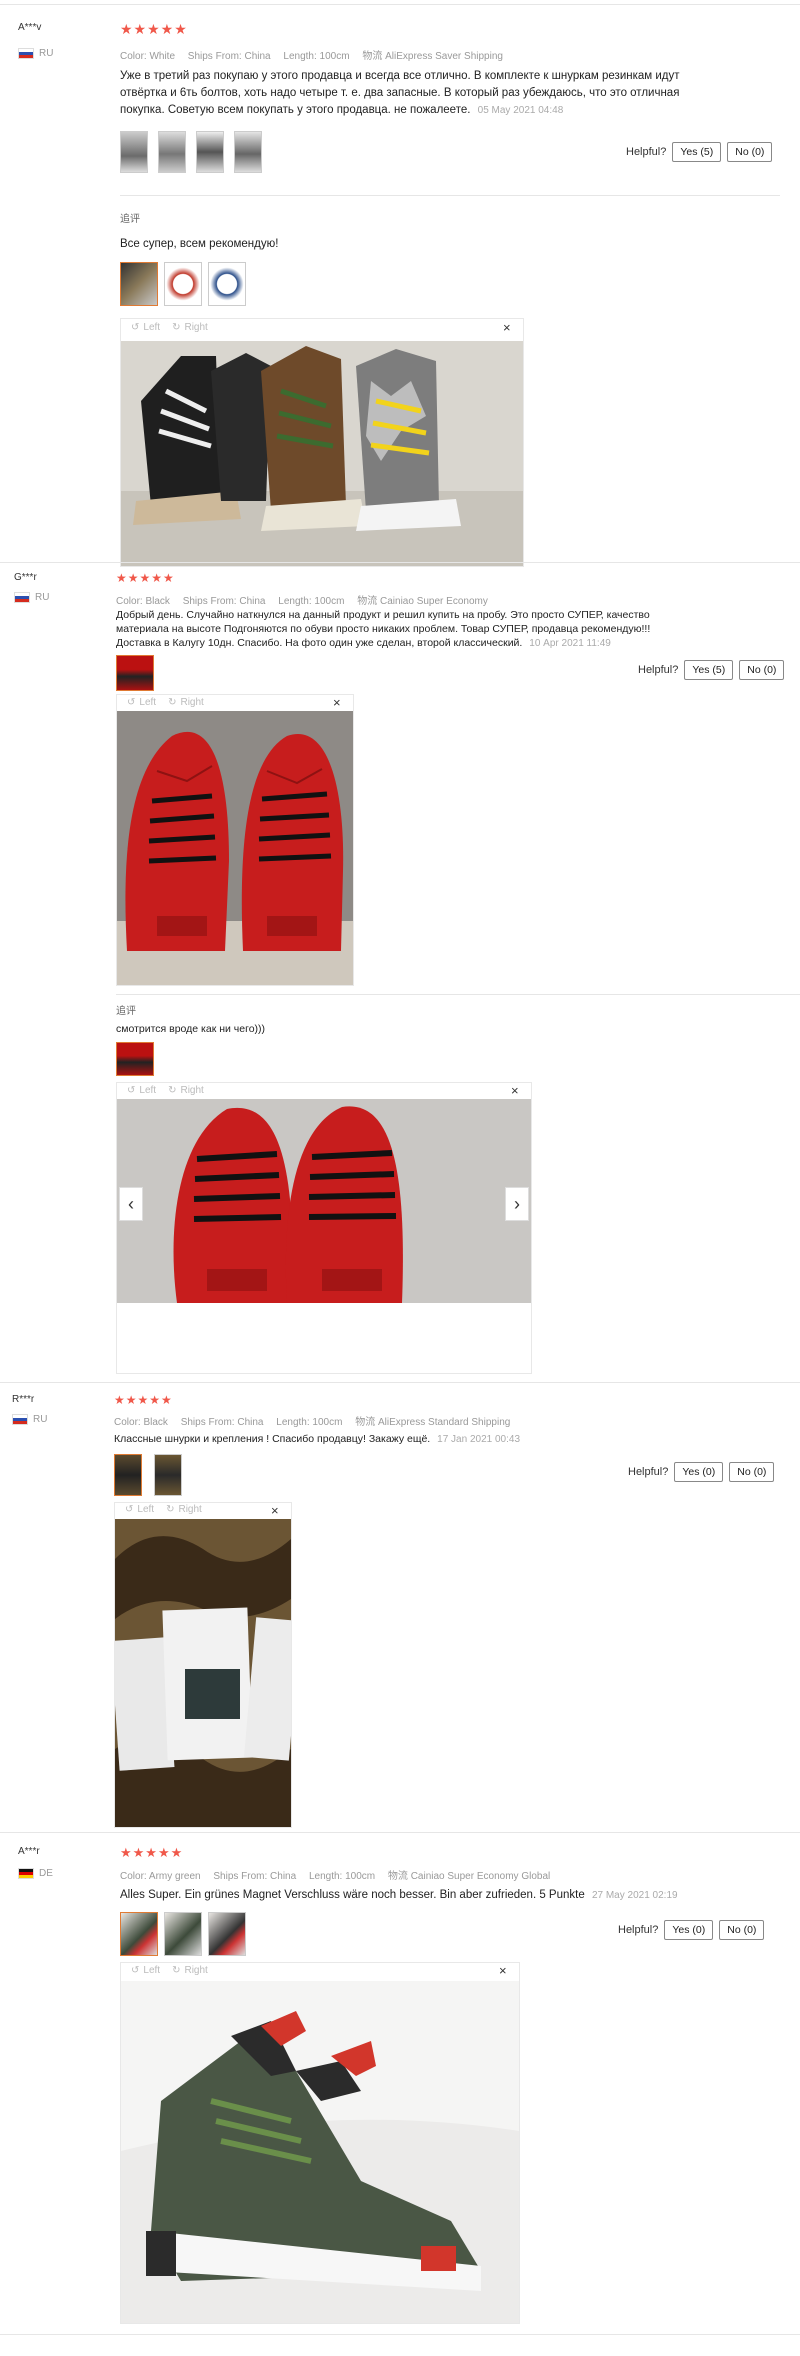  I want to click on shoelace-packages-photo, so click(206, 1673).